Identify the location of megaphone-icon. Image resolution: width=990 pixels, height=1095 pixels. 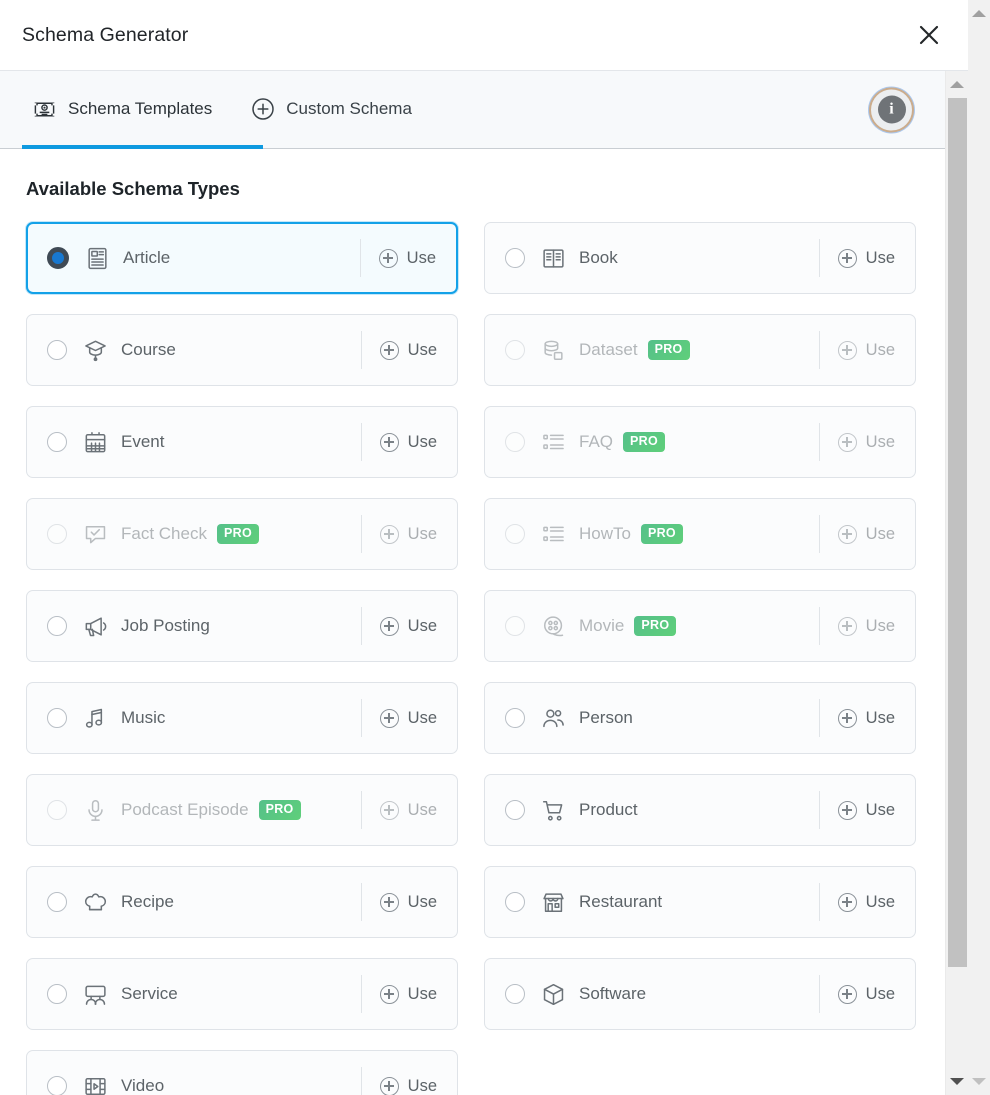
(95, 626).